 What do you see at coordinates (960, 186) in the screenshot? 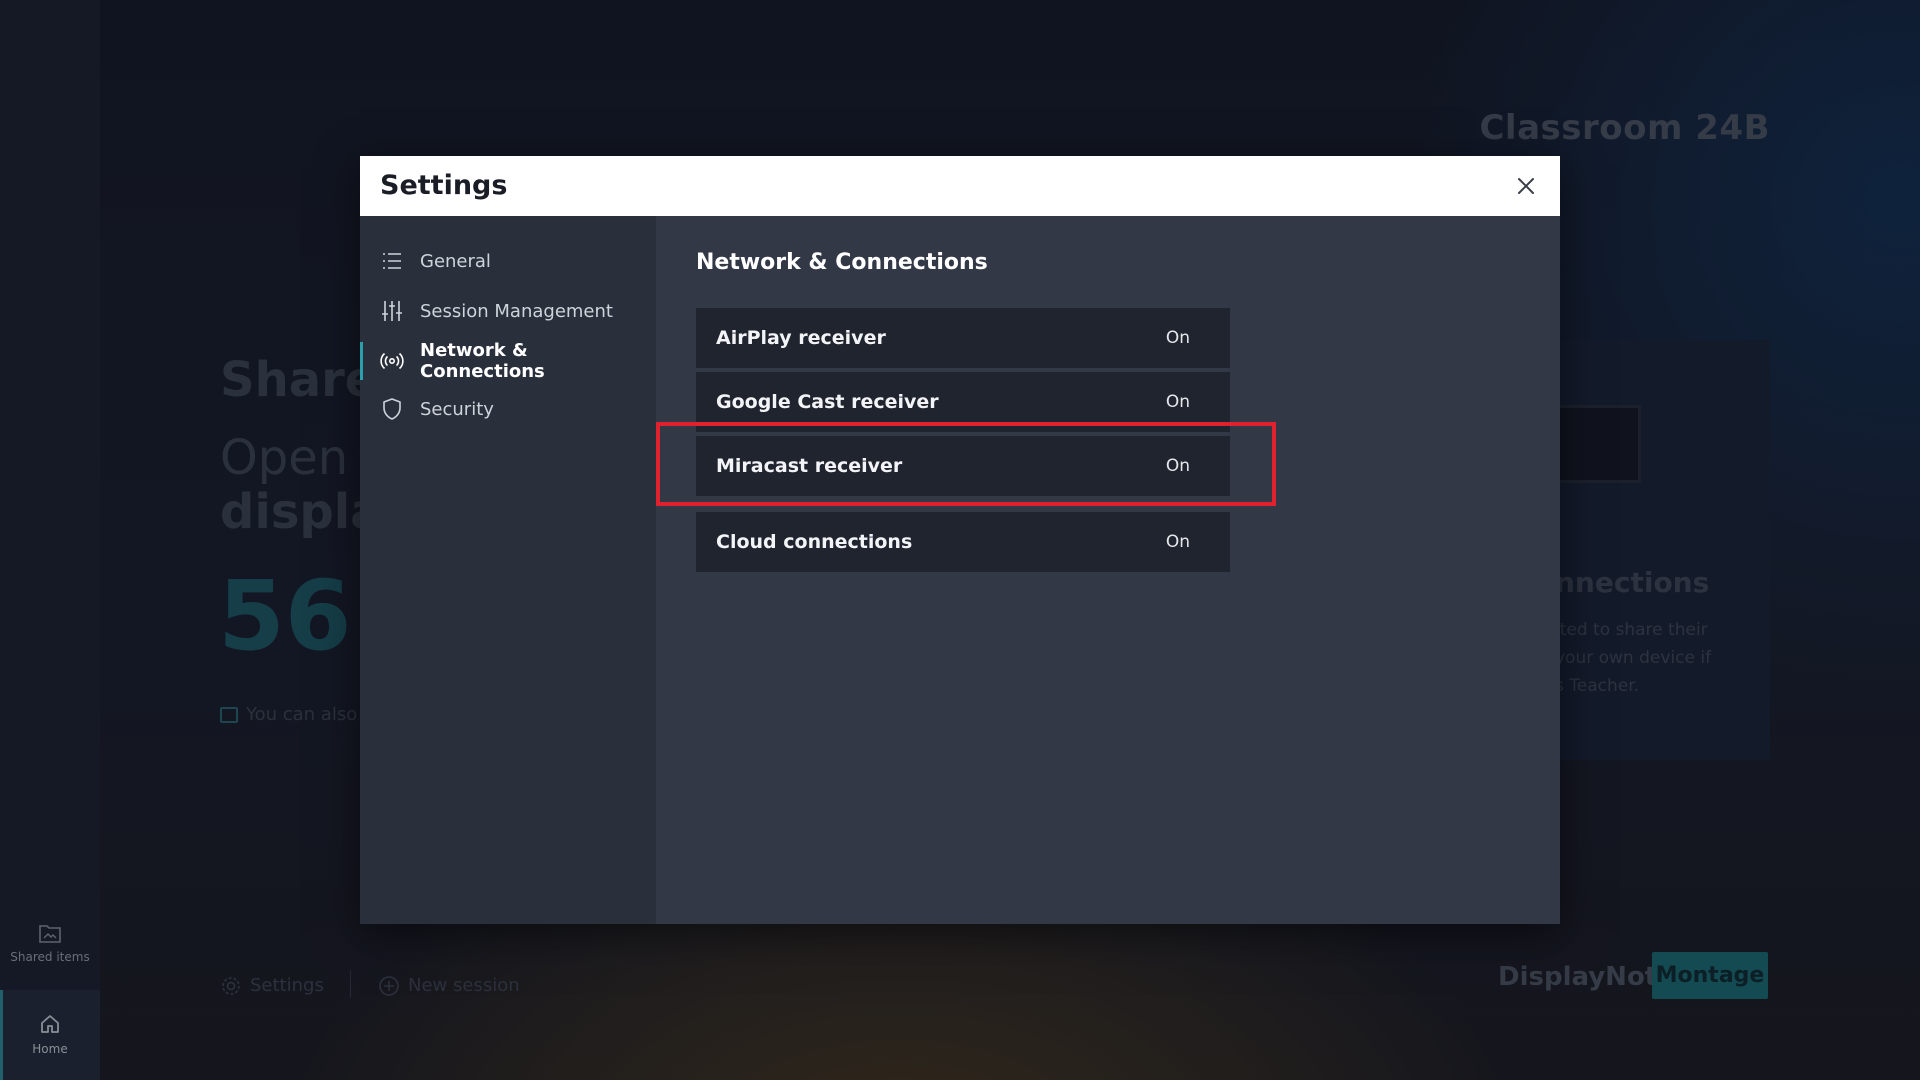
I see `dialog-header: Settings` at bounding box center [960, 186].